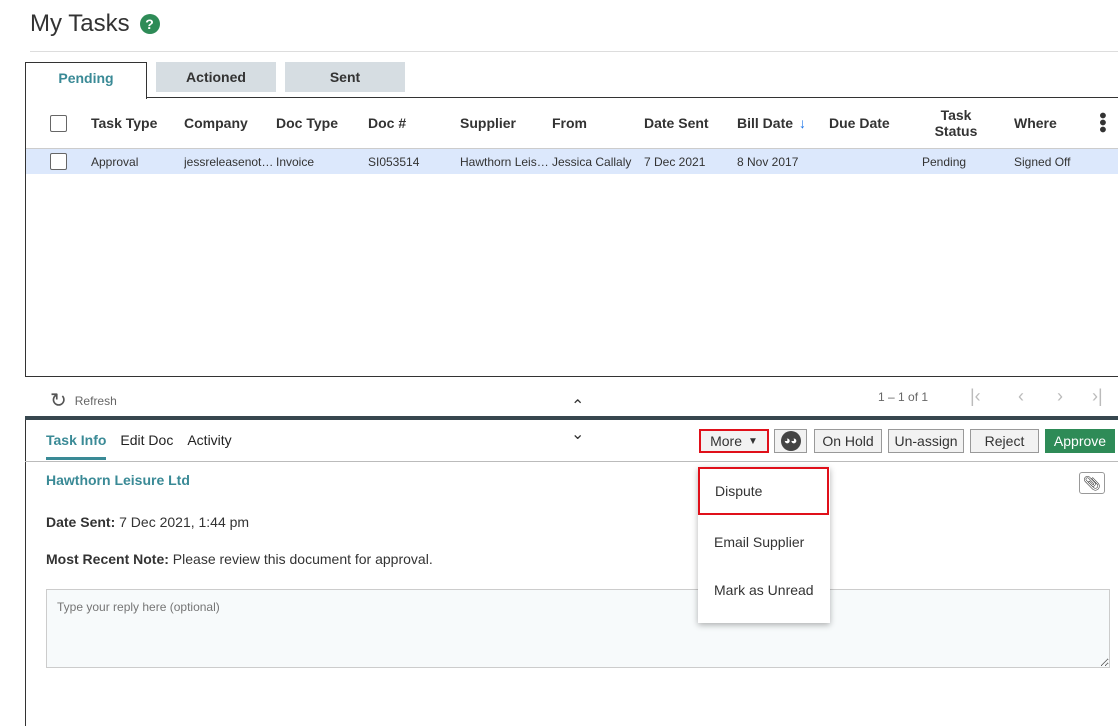 The width and height of the screenshot is (1118, 726). What do you see at coordinates (118, 480) in the screenshot?
I see `company-link: Hawthorn Leisure Ltd` at bounding box center [118, 480].